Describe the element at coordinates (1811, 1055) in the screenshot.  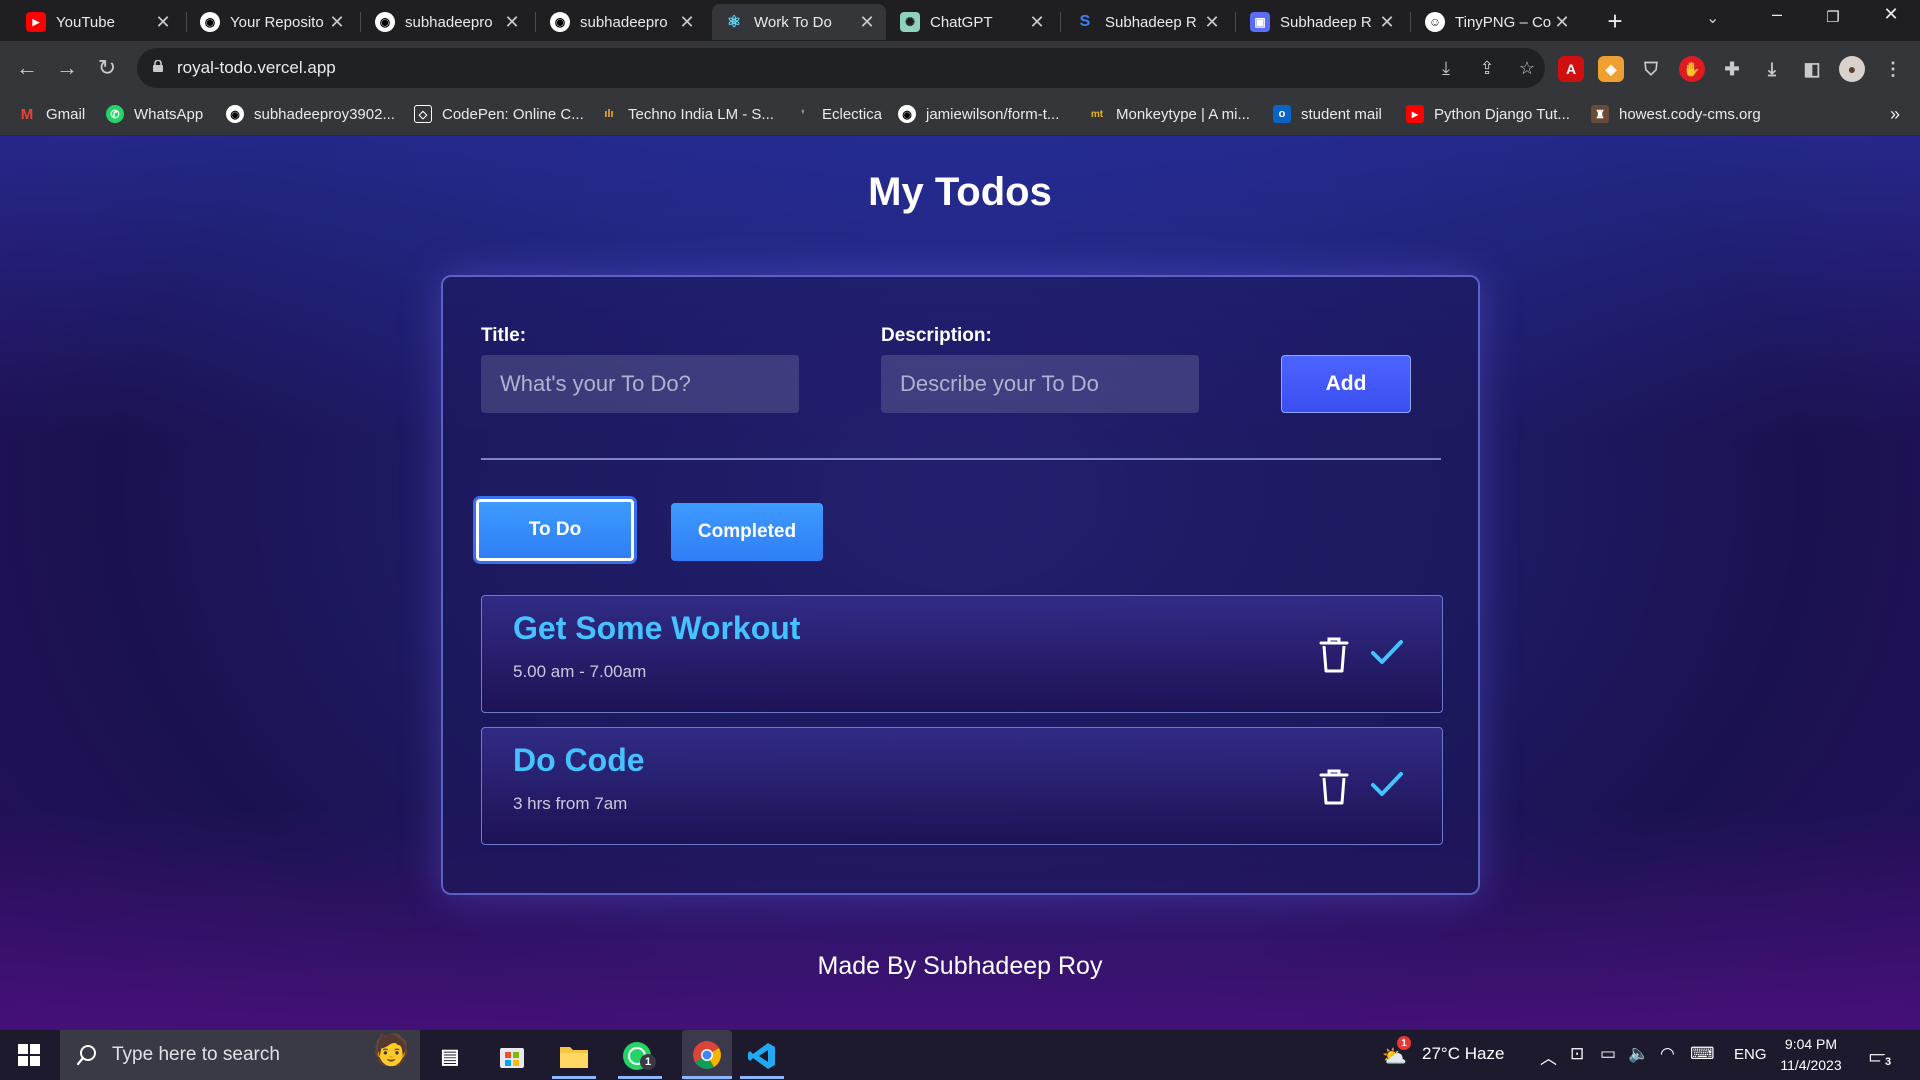
I see `clock: 9:04 PM 11/4/2023` at that location.